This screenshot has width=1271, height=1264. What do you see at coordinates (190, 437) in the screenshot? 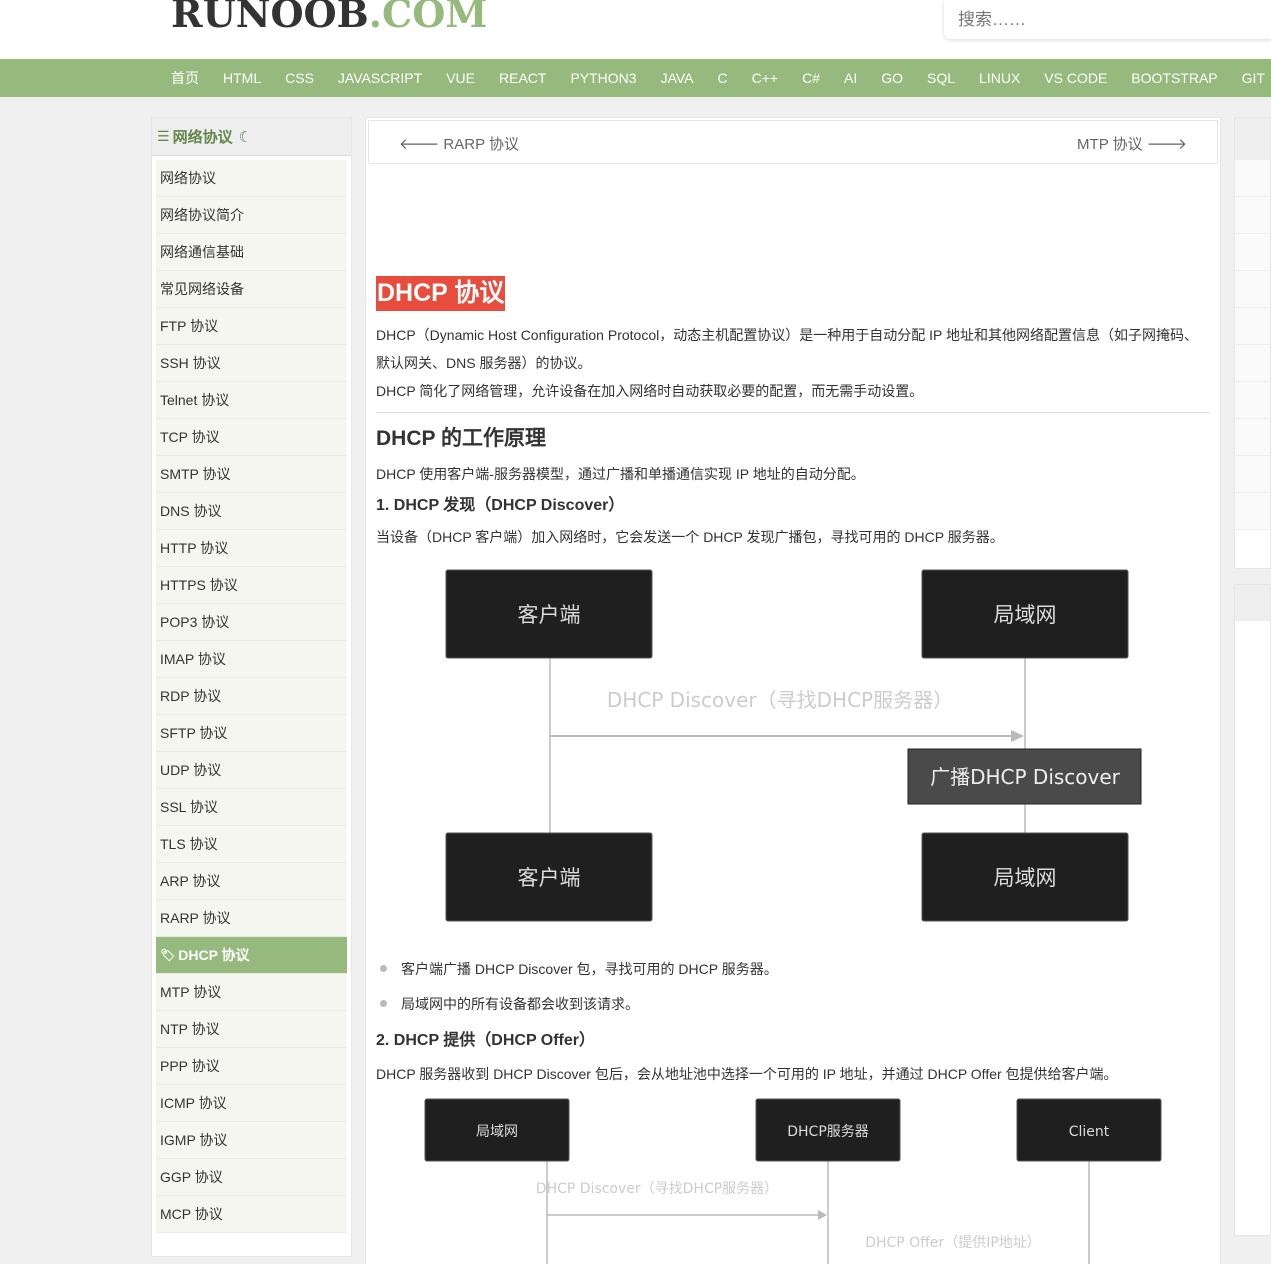
I see `sidebar-item-label: TCP 协议` at bounding box center [190, 437].